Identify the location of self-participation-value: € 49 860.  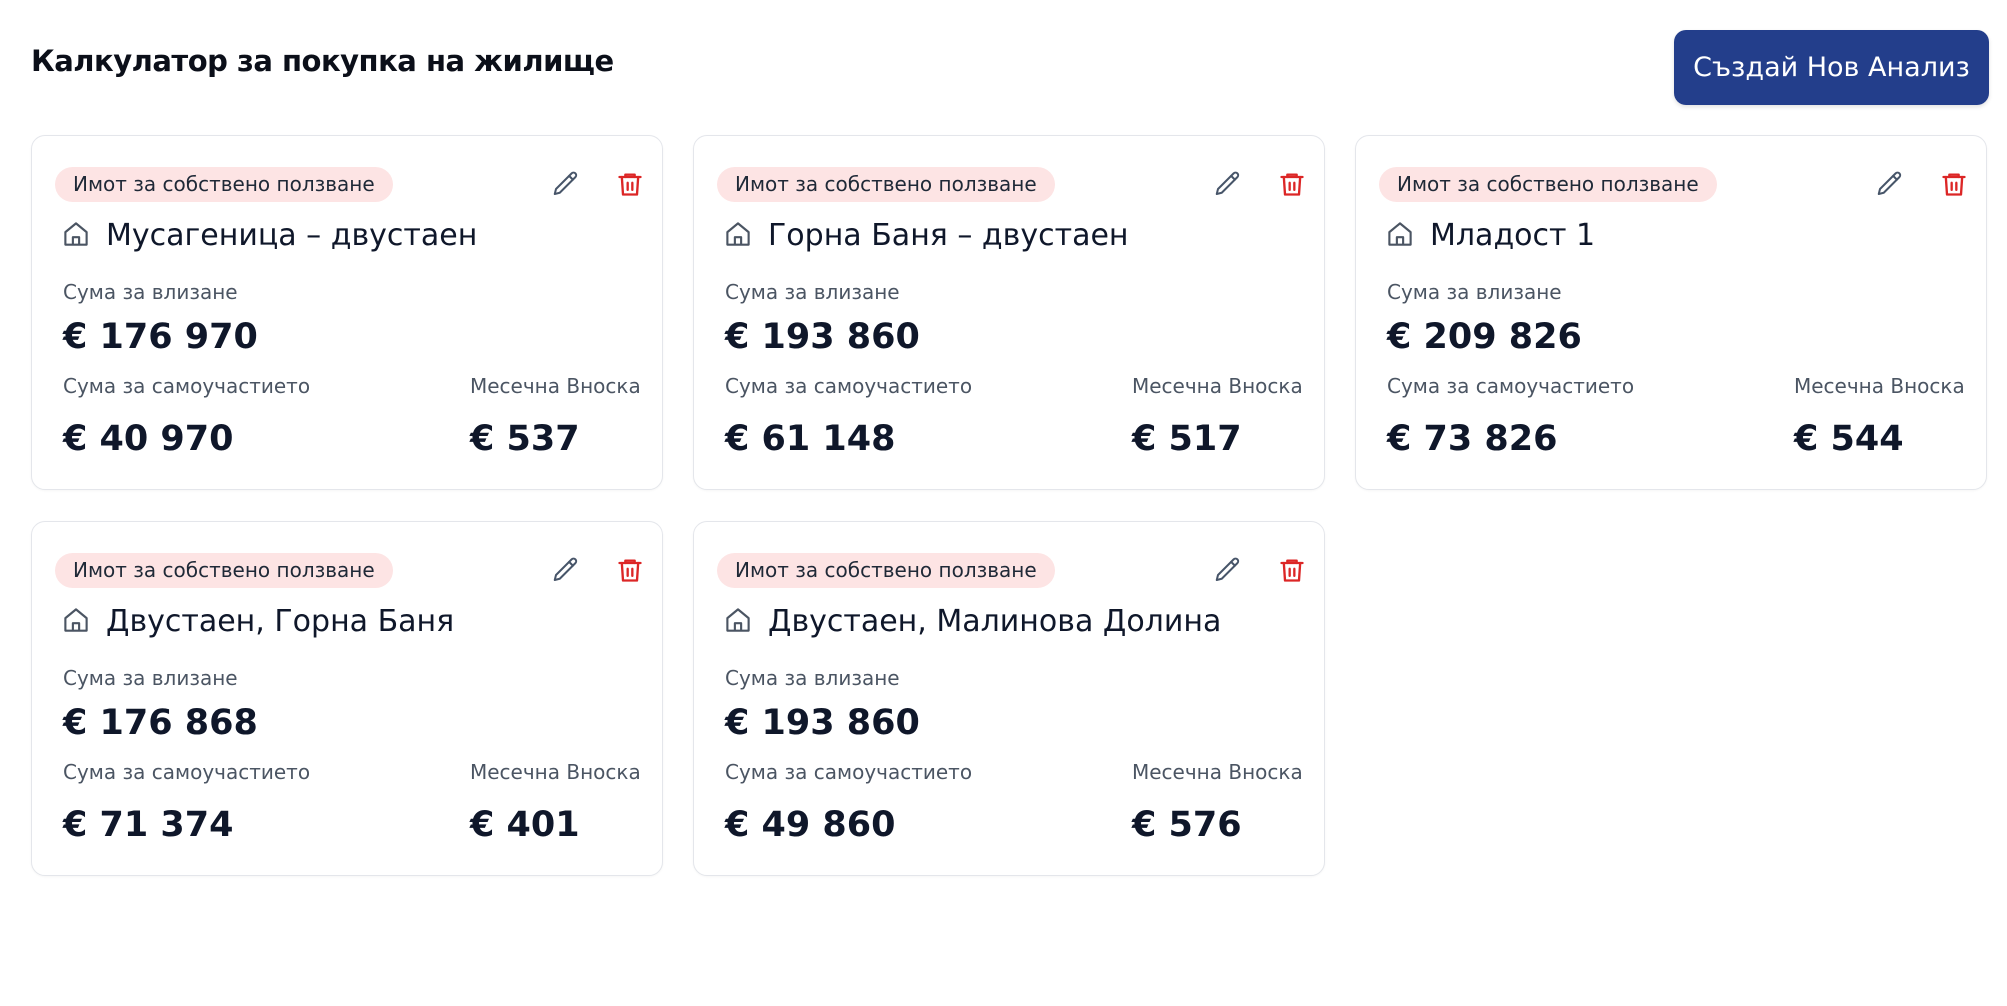
(810, 825).